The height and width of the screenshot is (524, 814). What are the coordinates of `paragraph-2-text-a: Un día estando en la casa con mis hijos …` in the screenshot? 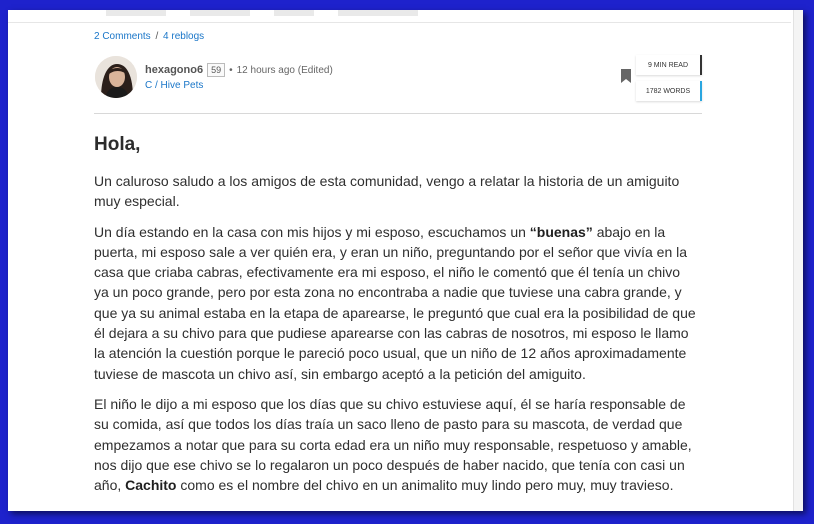 It's located at (312, 231).